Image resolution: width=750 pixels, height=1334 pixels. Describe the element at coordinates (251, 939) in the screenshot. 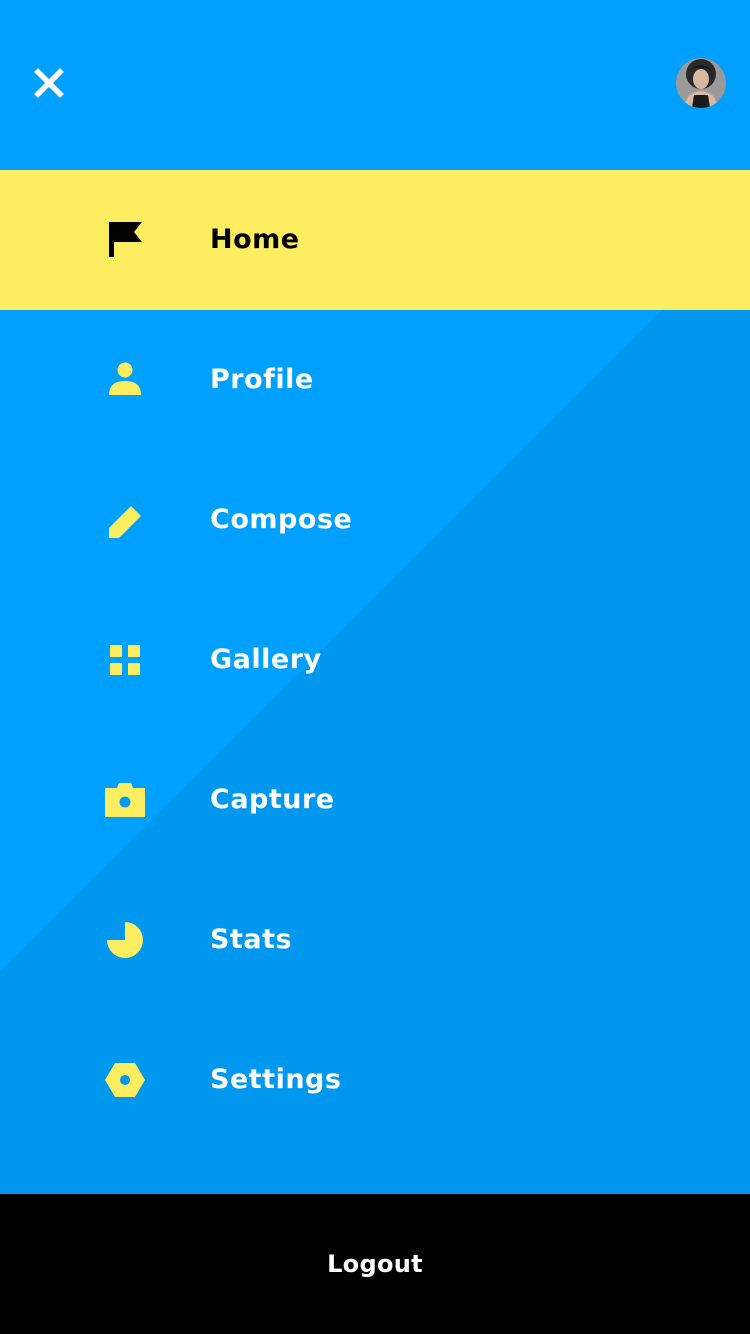

I see `menu-item-label: Stats` at that location.